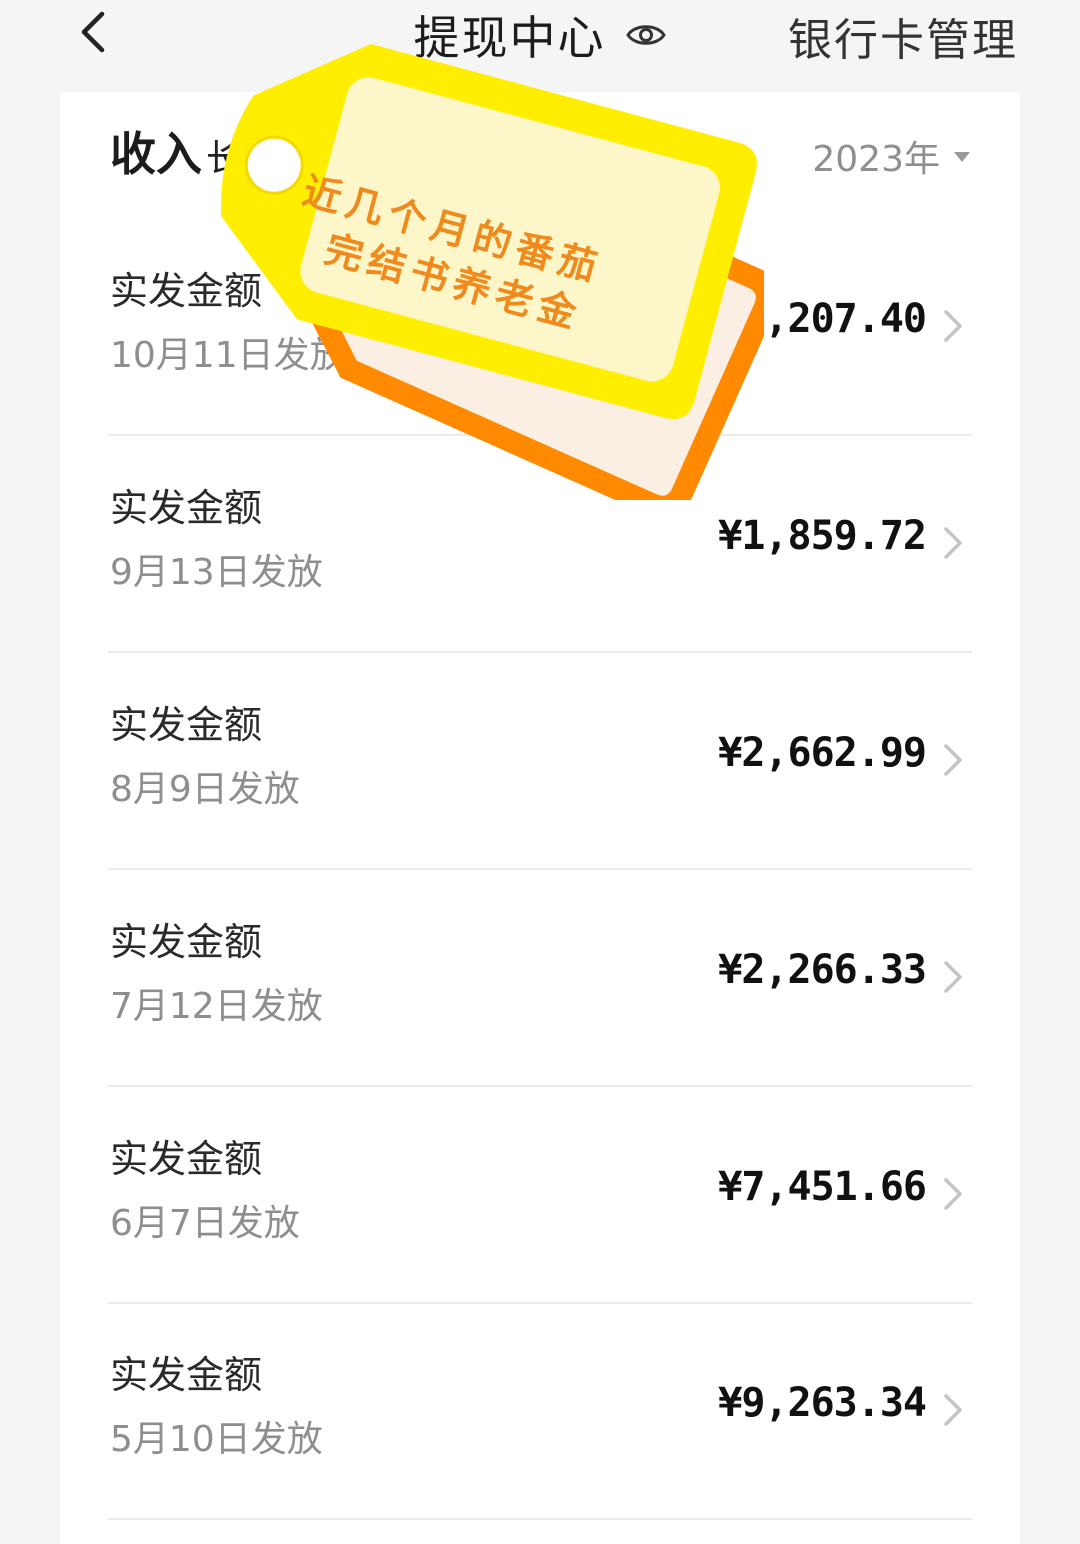  I want to click on row-amount: ¥9,263.34, so click(822, 1403).